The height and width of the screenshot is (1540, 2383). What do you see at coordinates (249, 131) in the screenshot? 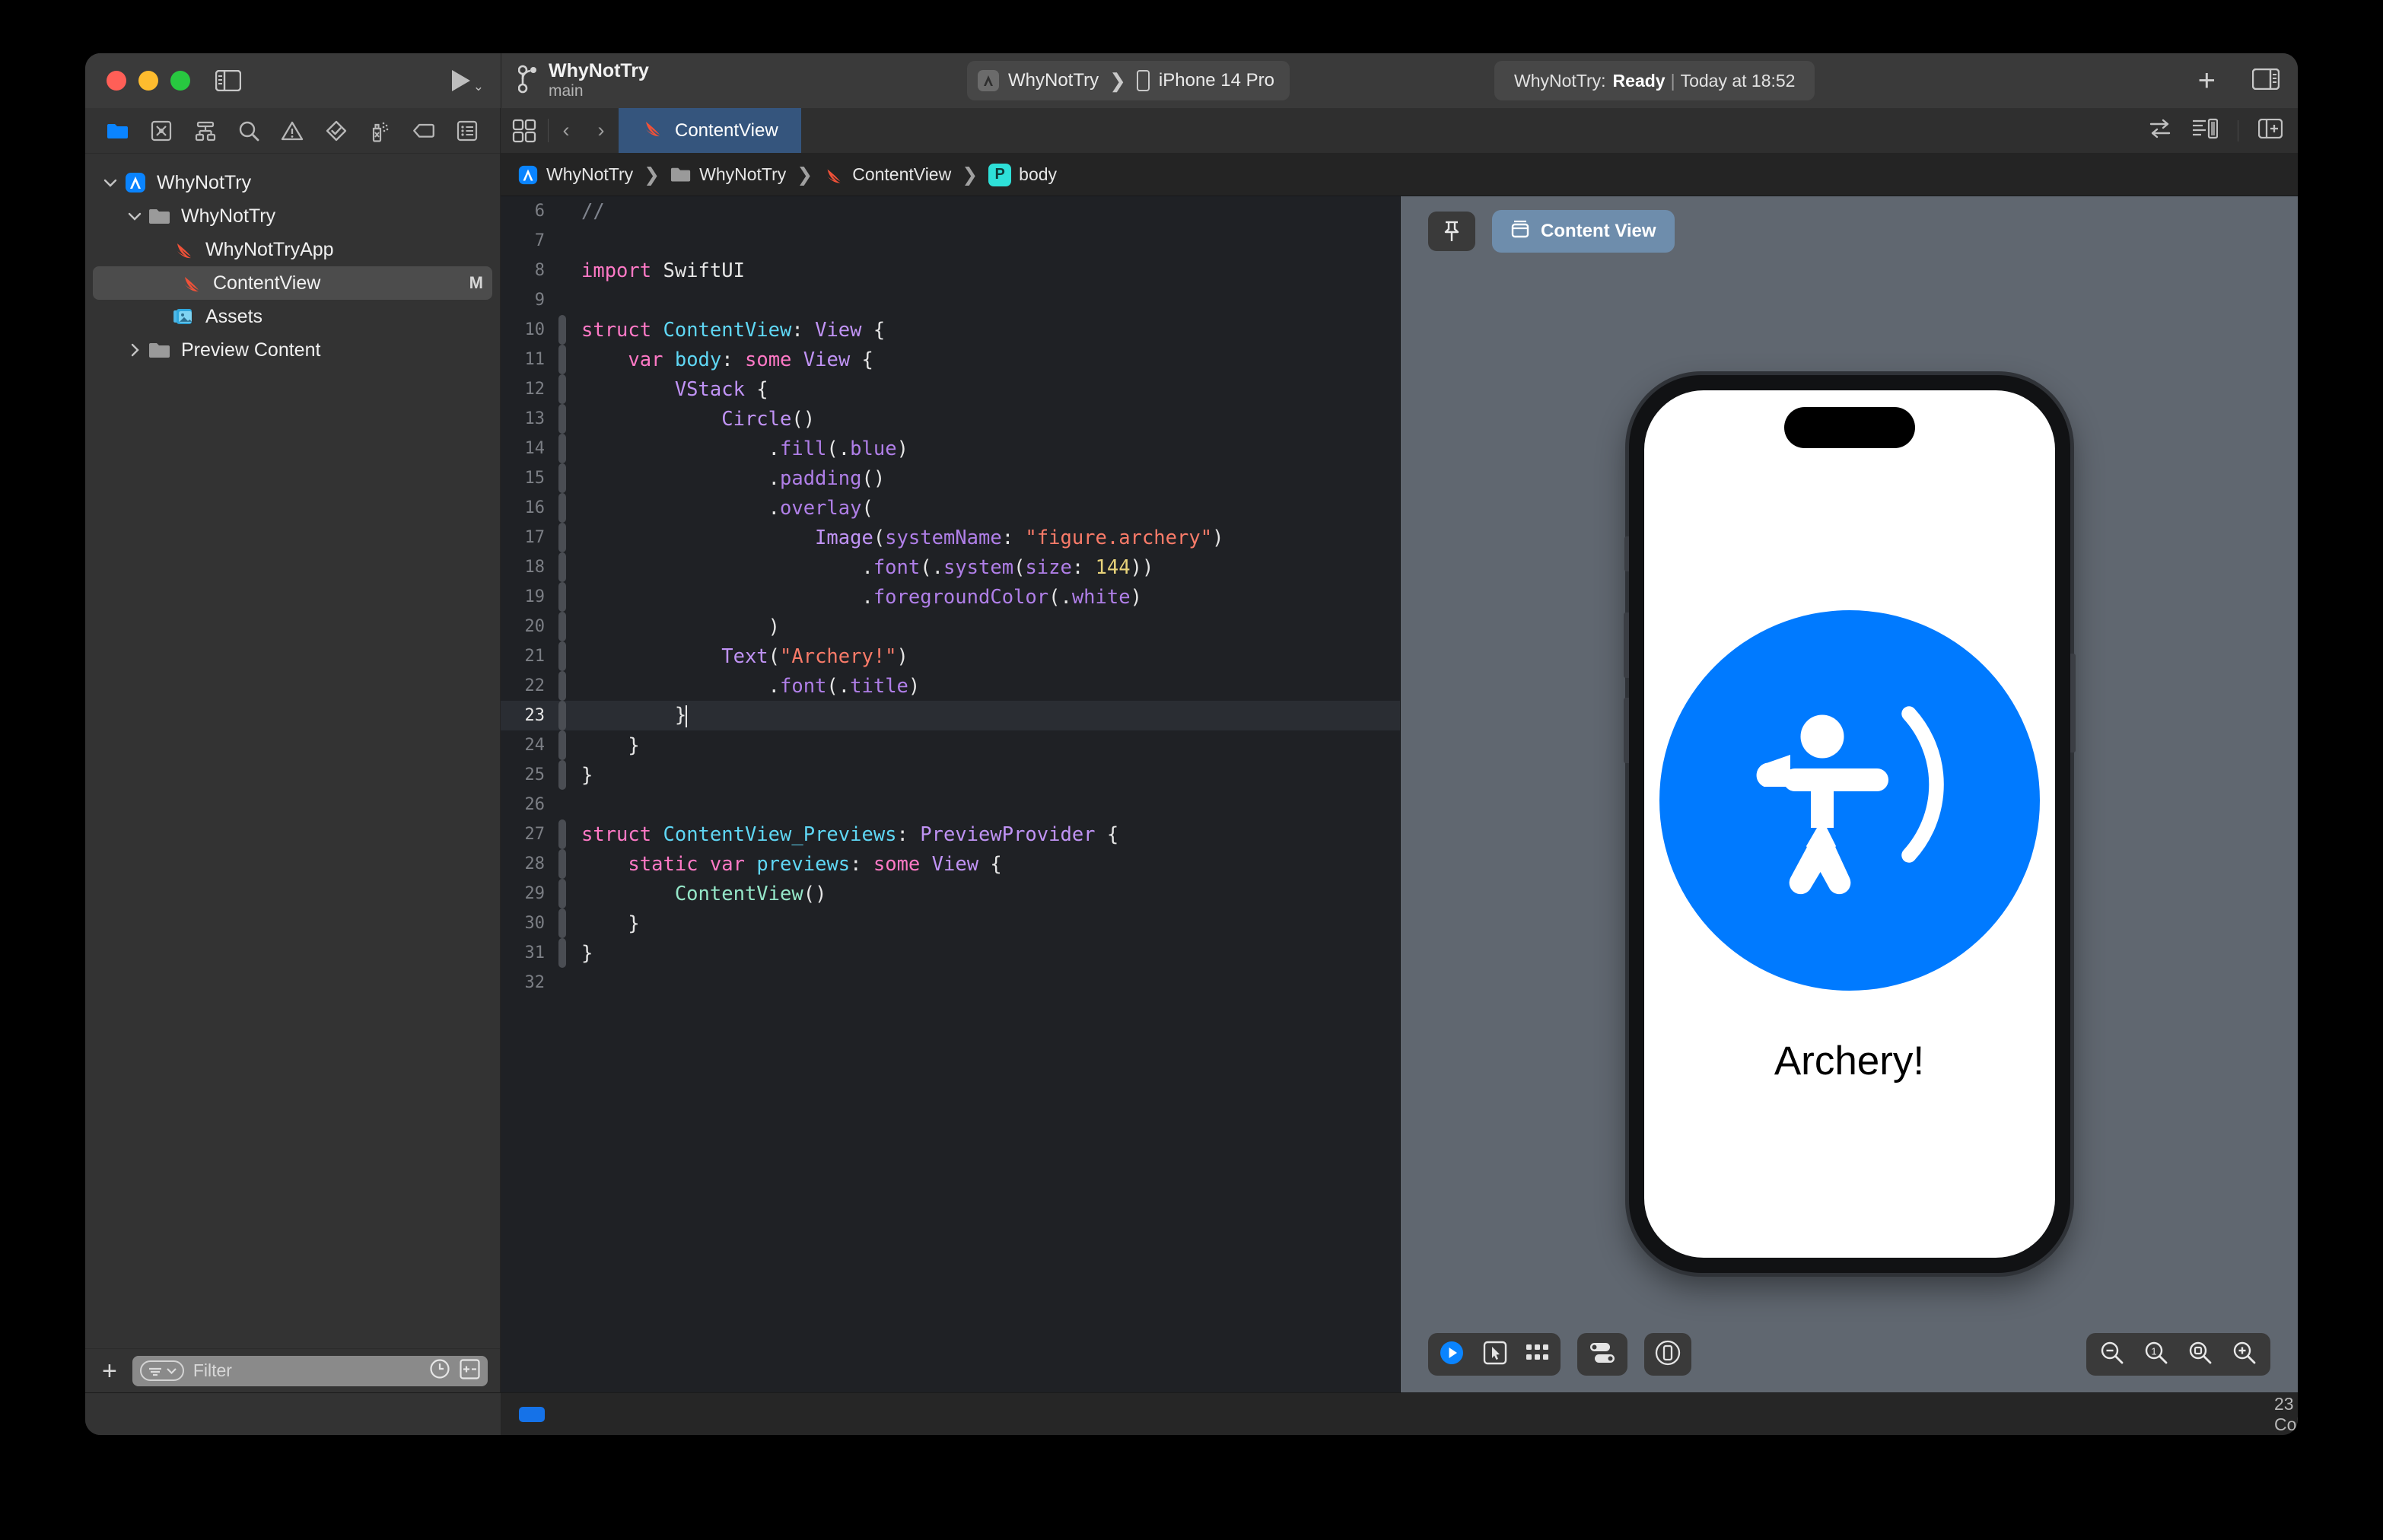
I see `find-navigator` at bounding box center [249, 131].